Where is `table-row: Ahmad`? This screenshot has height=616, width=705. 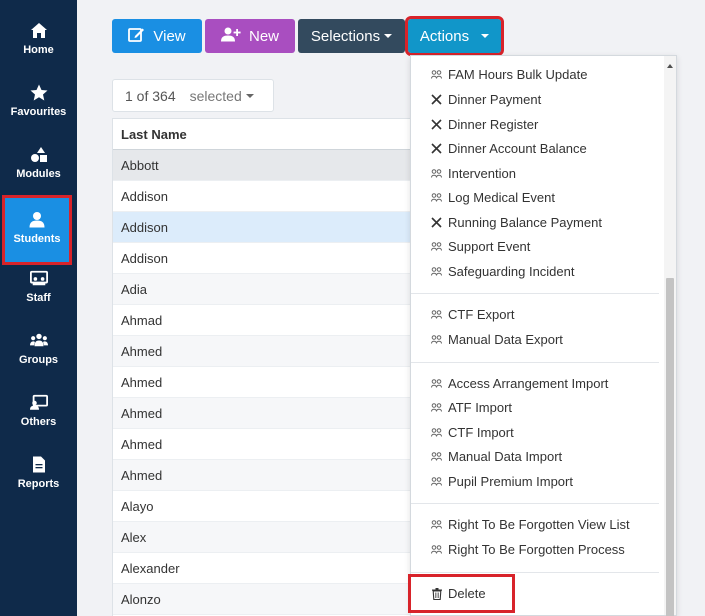 table-row: Ahmad is located at coordinates (262, 320).